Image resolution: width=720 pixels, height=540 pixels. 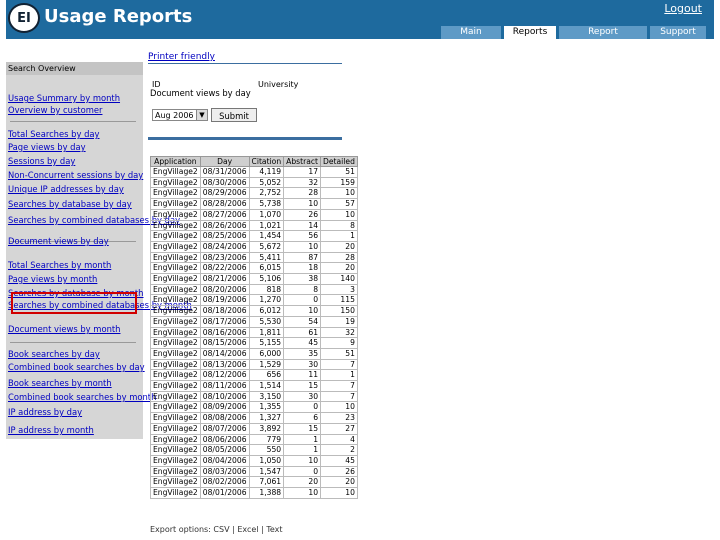 I want to click on table-cell: 8, so click(x=302, y=289).